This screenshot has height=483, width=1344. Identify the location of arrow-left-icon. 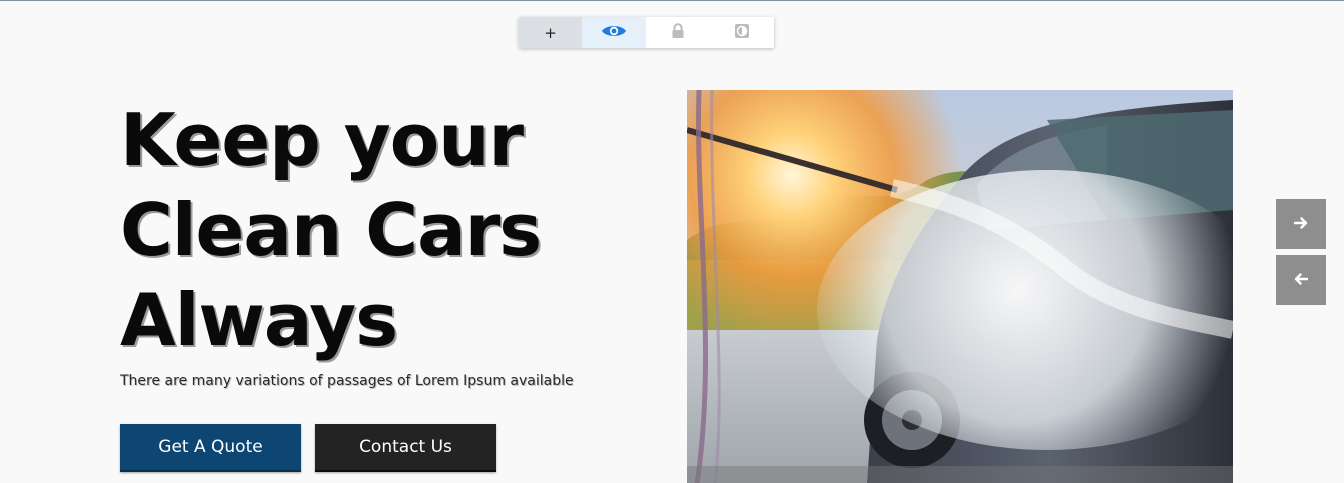
(1301, 280).